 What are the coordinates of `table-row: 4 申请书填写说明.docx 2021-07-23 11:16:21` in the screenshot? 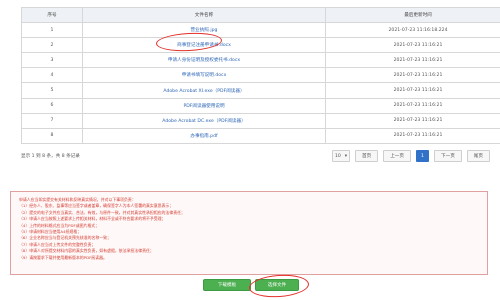 It's located at (260, 75).